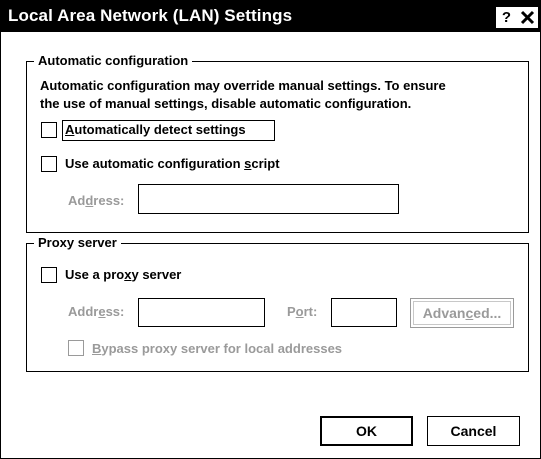 The height and width of the screenshot is (459, 541). Describe the element at coordinates (49, 130) in the screenshot. I see `detect-settings-checkbox` at that location.